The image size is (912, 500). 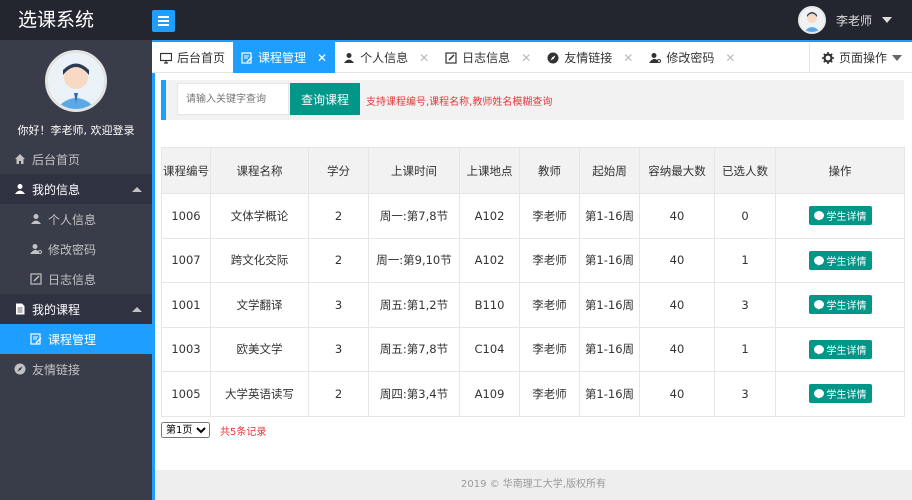 What do you see at coordinates (259, 394) in the screenshot?
I see `course-name-cell: 大学英语读写` at bounding box center [259, 394].